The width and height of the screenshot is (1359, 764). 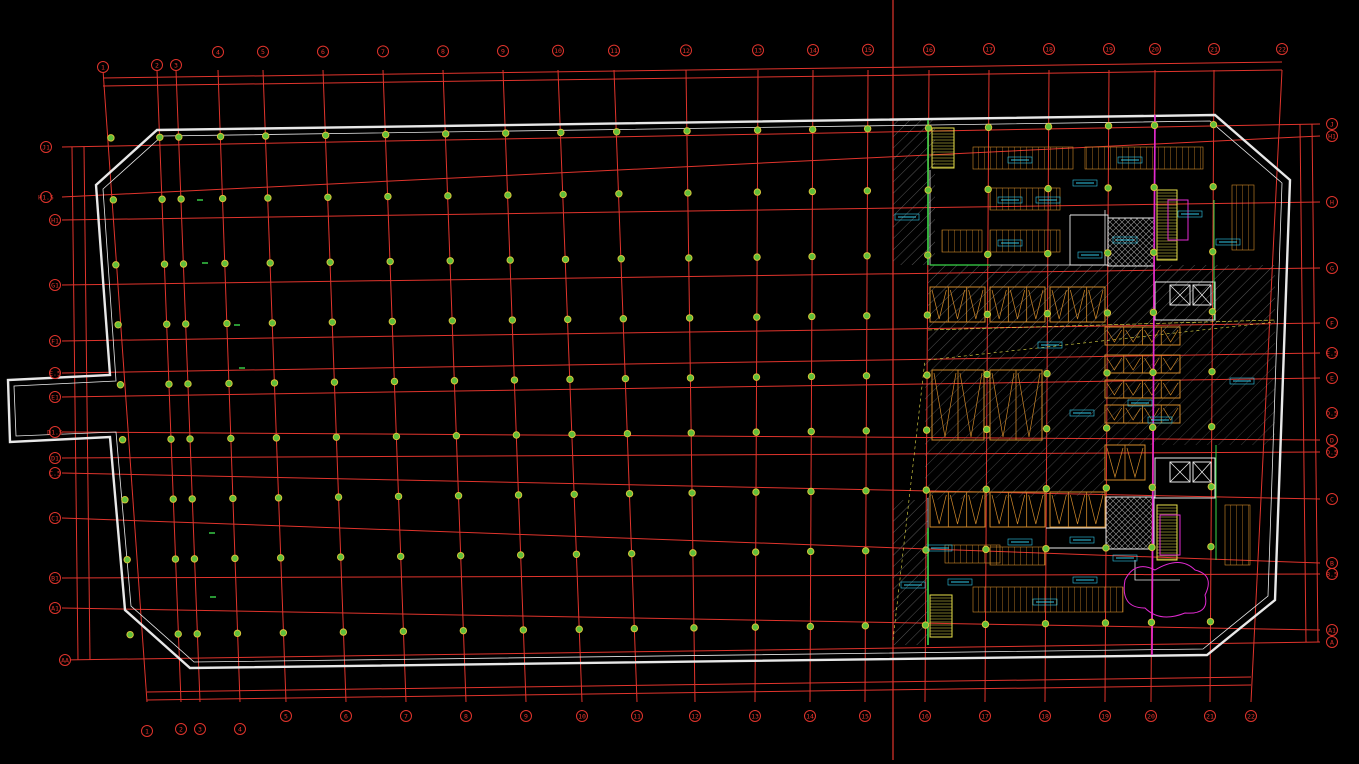 I want to click on axis-bubble-label: D.5, so click(x=1332, y=452).